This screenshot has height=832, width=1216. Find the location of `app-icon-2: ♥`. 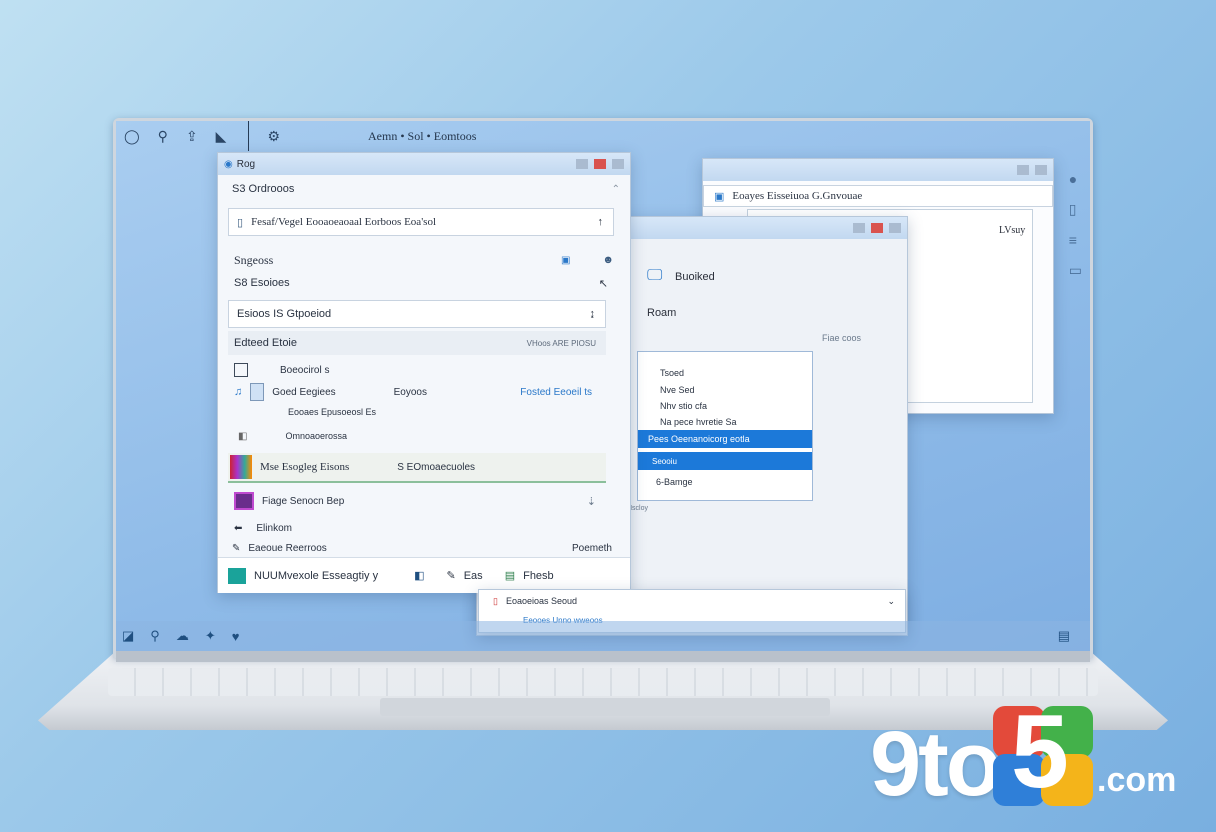

app-icon-2: ♥ is located at coordinates (236, 636).